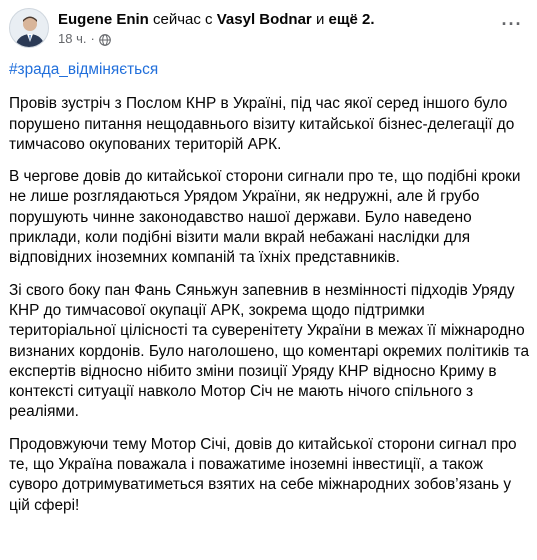 This screenshot has height=560, width=537. I want to click on tagged-others: ещё 2., so click(352, 19).